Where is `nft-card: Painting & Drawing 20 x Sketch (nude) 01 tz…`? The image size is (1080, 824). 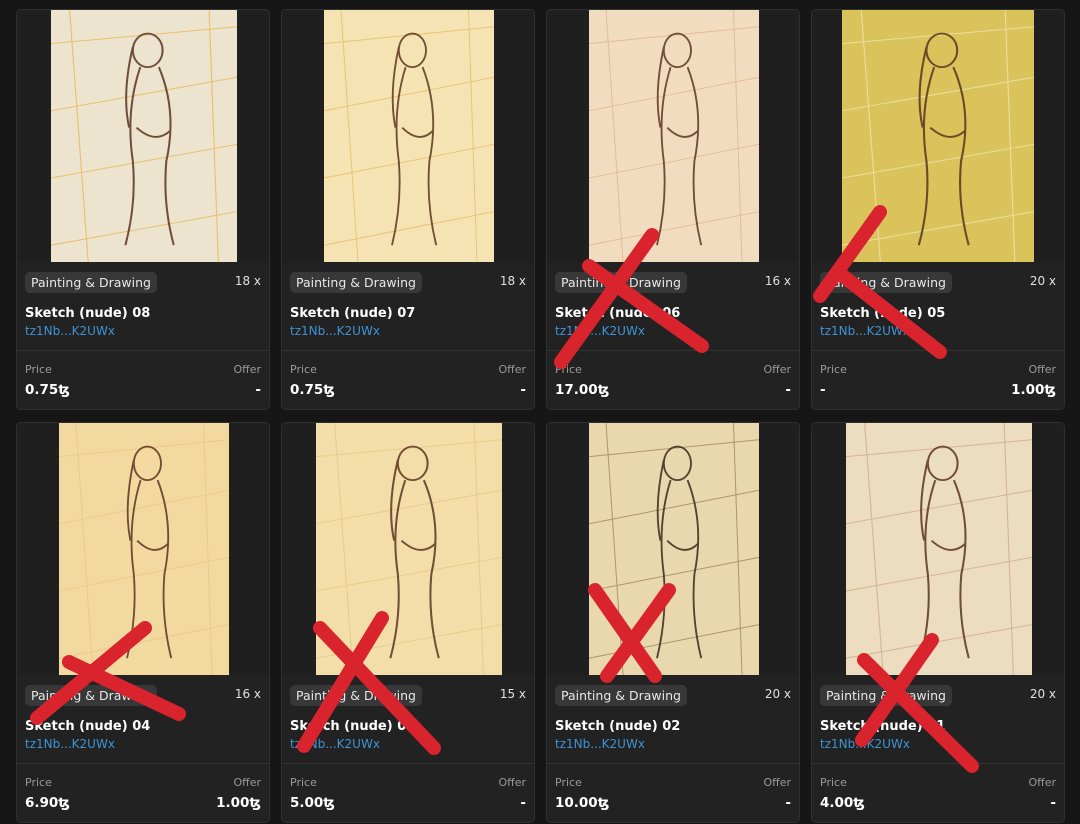
nft-card: Painting & Drawing 20 x Sketch (nude) 01 tz… is located at coordinates (938, 622).